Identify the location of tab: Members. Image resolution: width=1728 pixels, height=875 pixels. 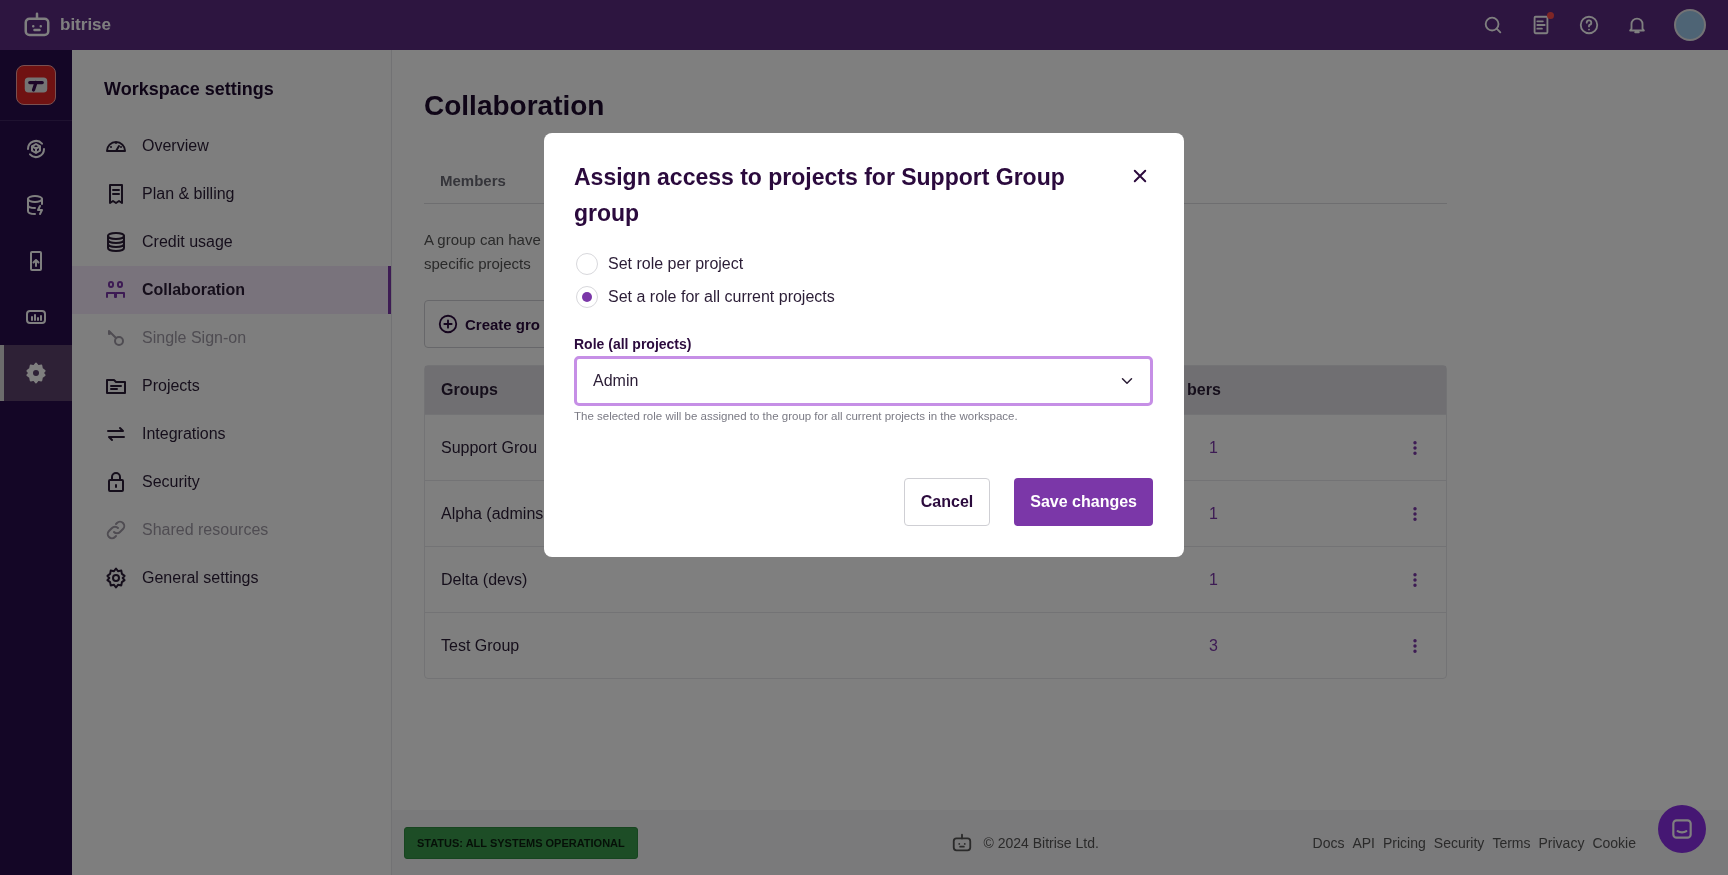
(473, 181).